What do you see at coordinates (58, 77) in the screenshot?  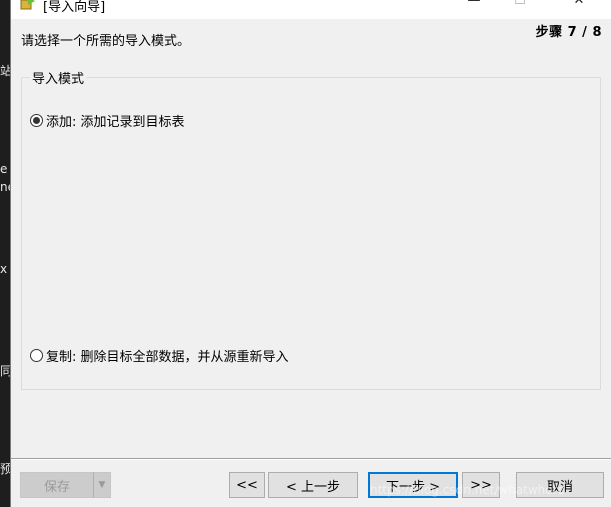 I see `group-title: 导入模式` at bounding box center [58, 77].